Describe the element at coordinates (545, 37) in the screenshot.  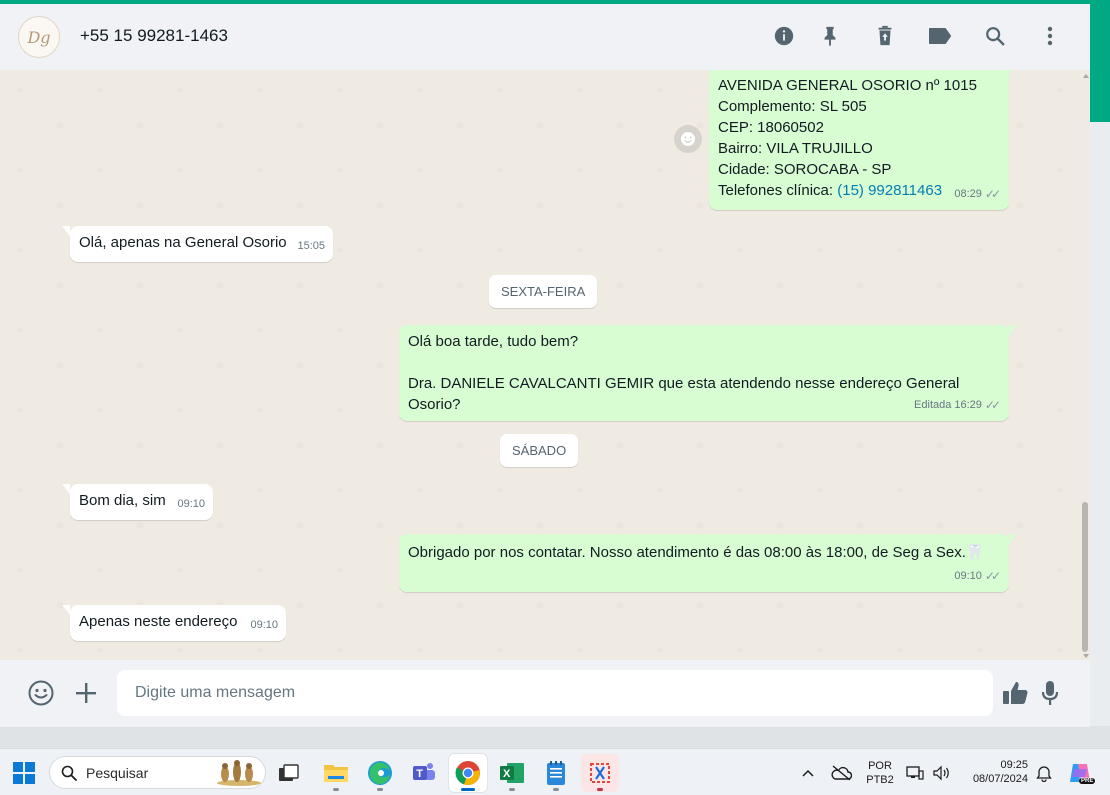
I see `chat-header: Dg +55 15 99281-1463` at that location.